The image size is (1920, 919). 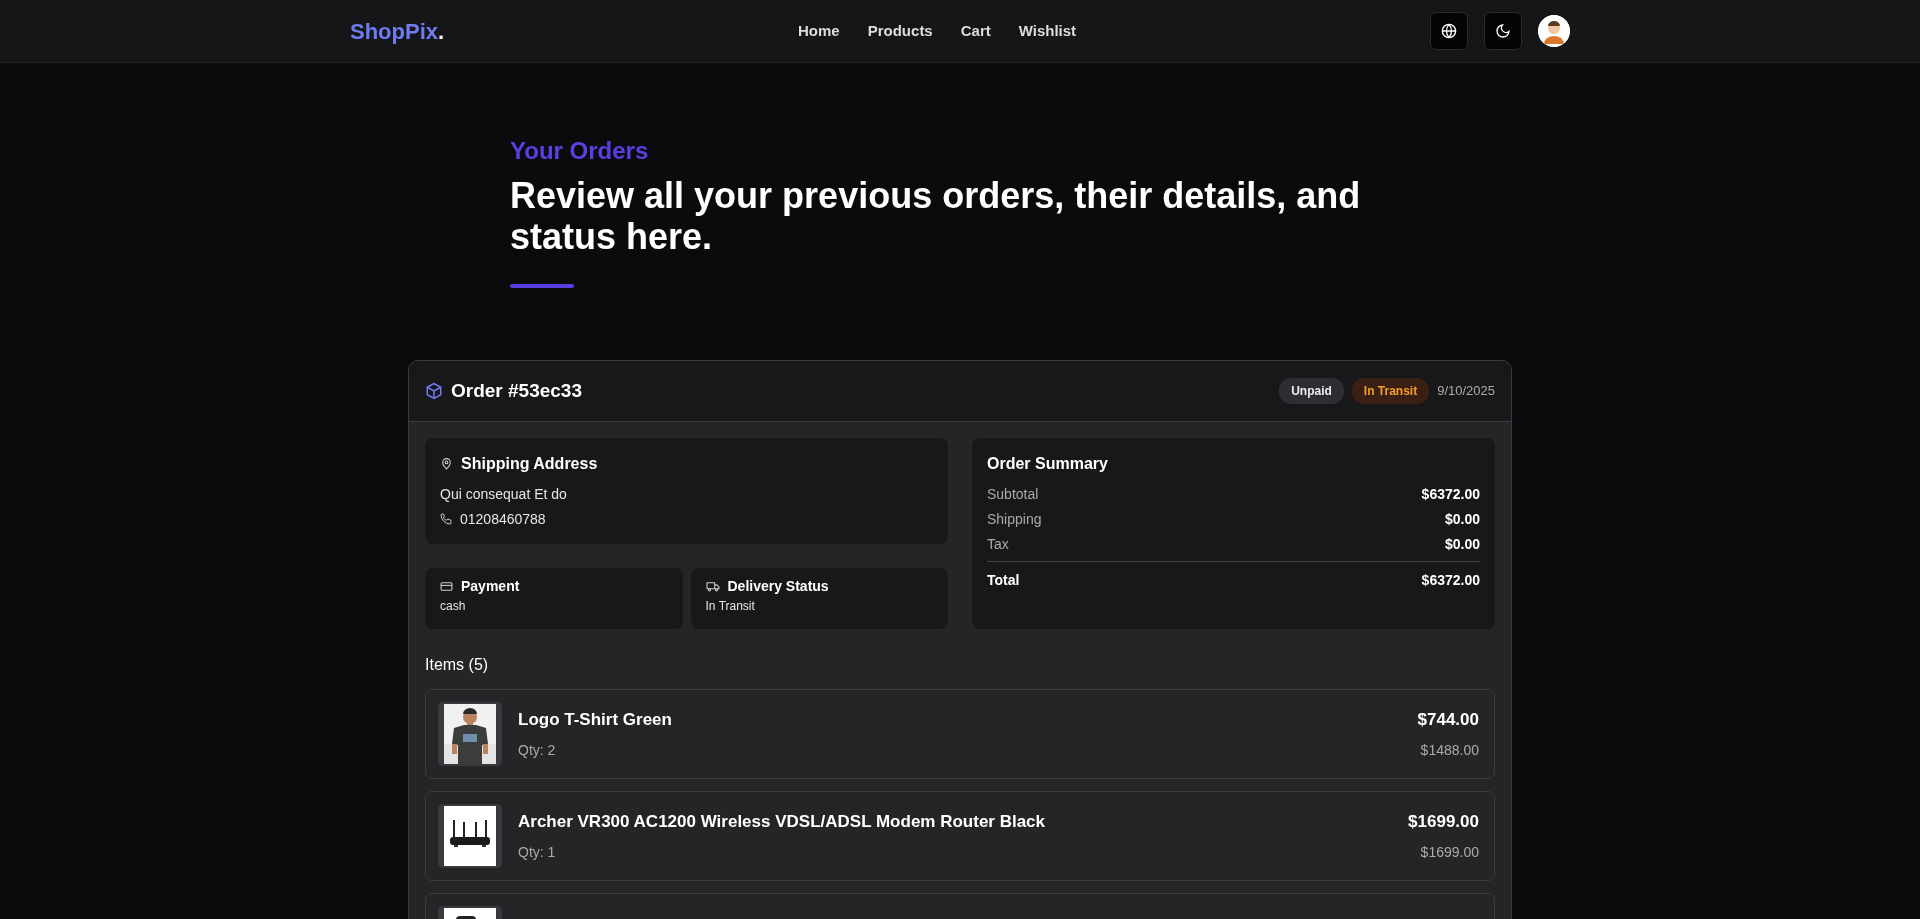 What do you see at coordinates (1450, 494) in the screenshot?
I see `summary-value: $6372.00` at bounding box center [1450, 494].